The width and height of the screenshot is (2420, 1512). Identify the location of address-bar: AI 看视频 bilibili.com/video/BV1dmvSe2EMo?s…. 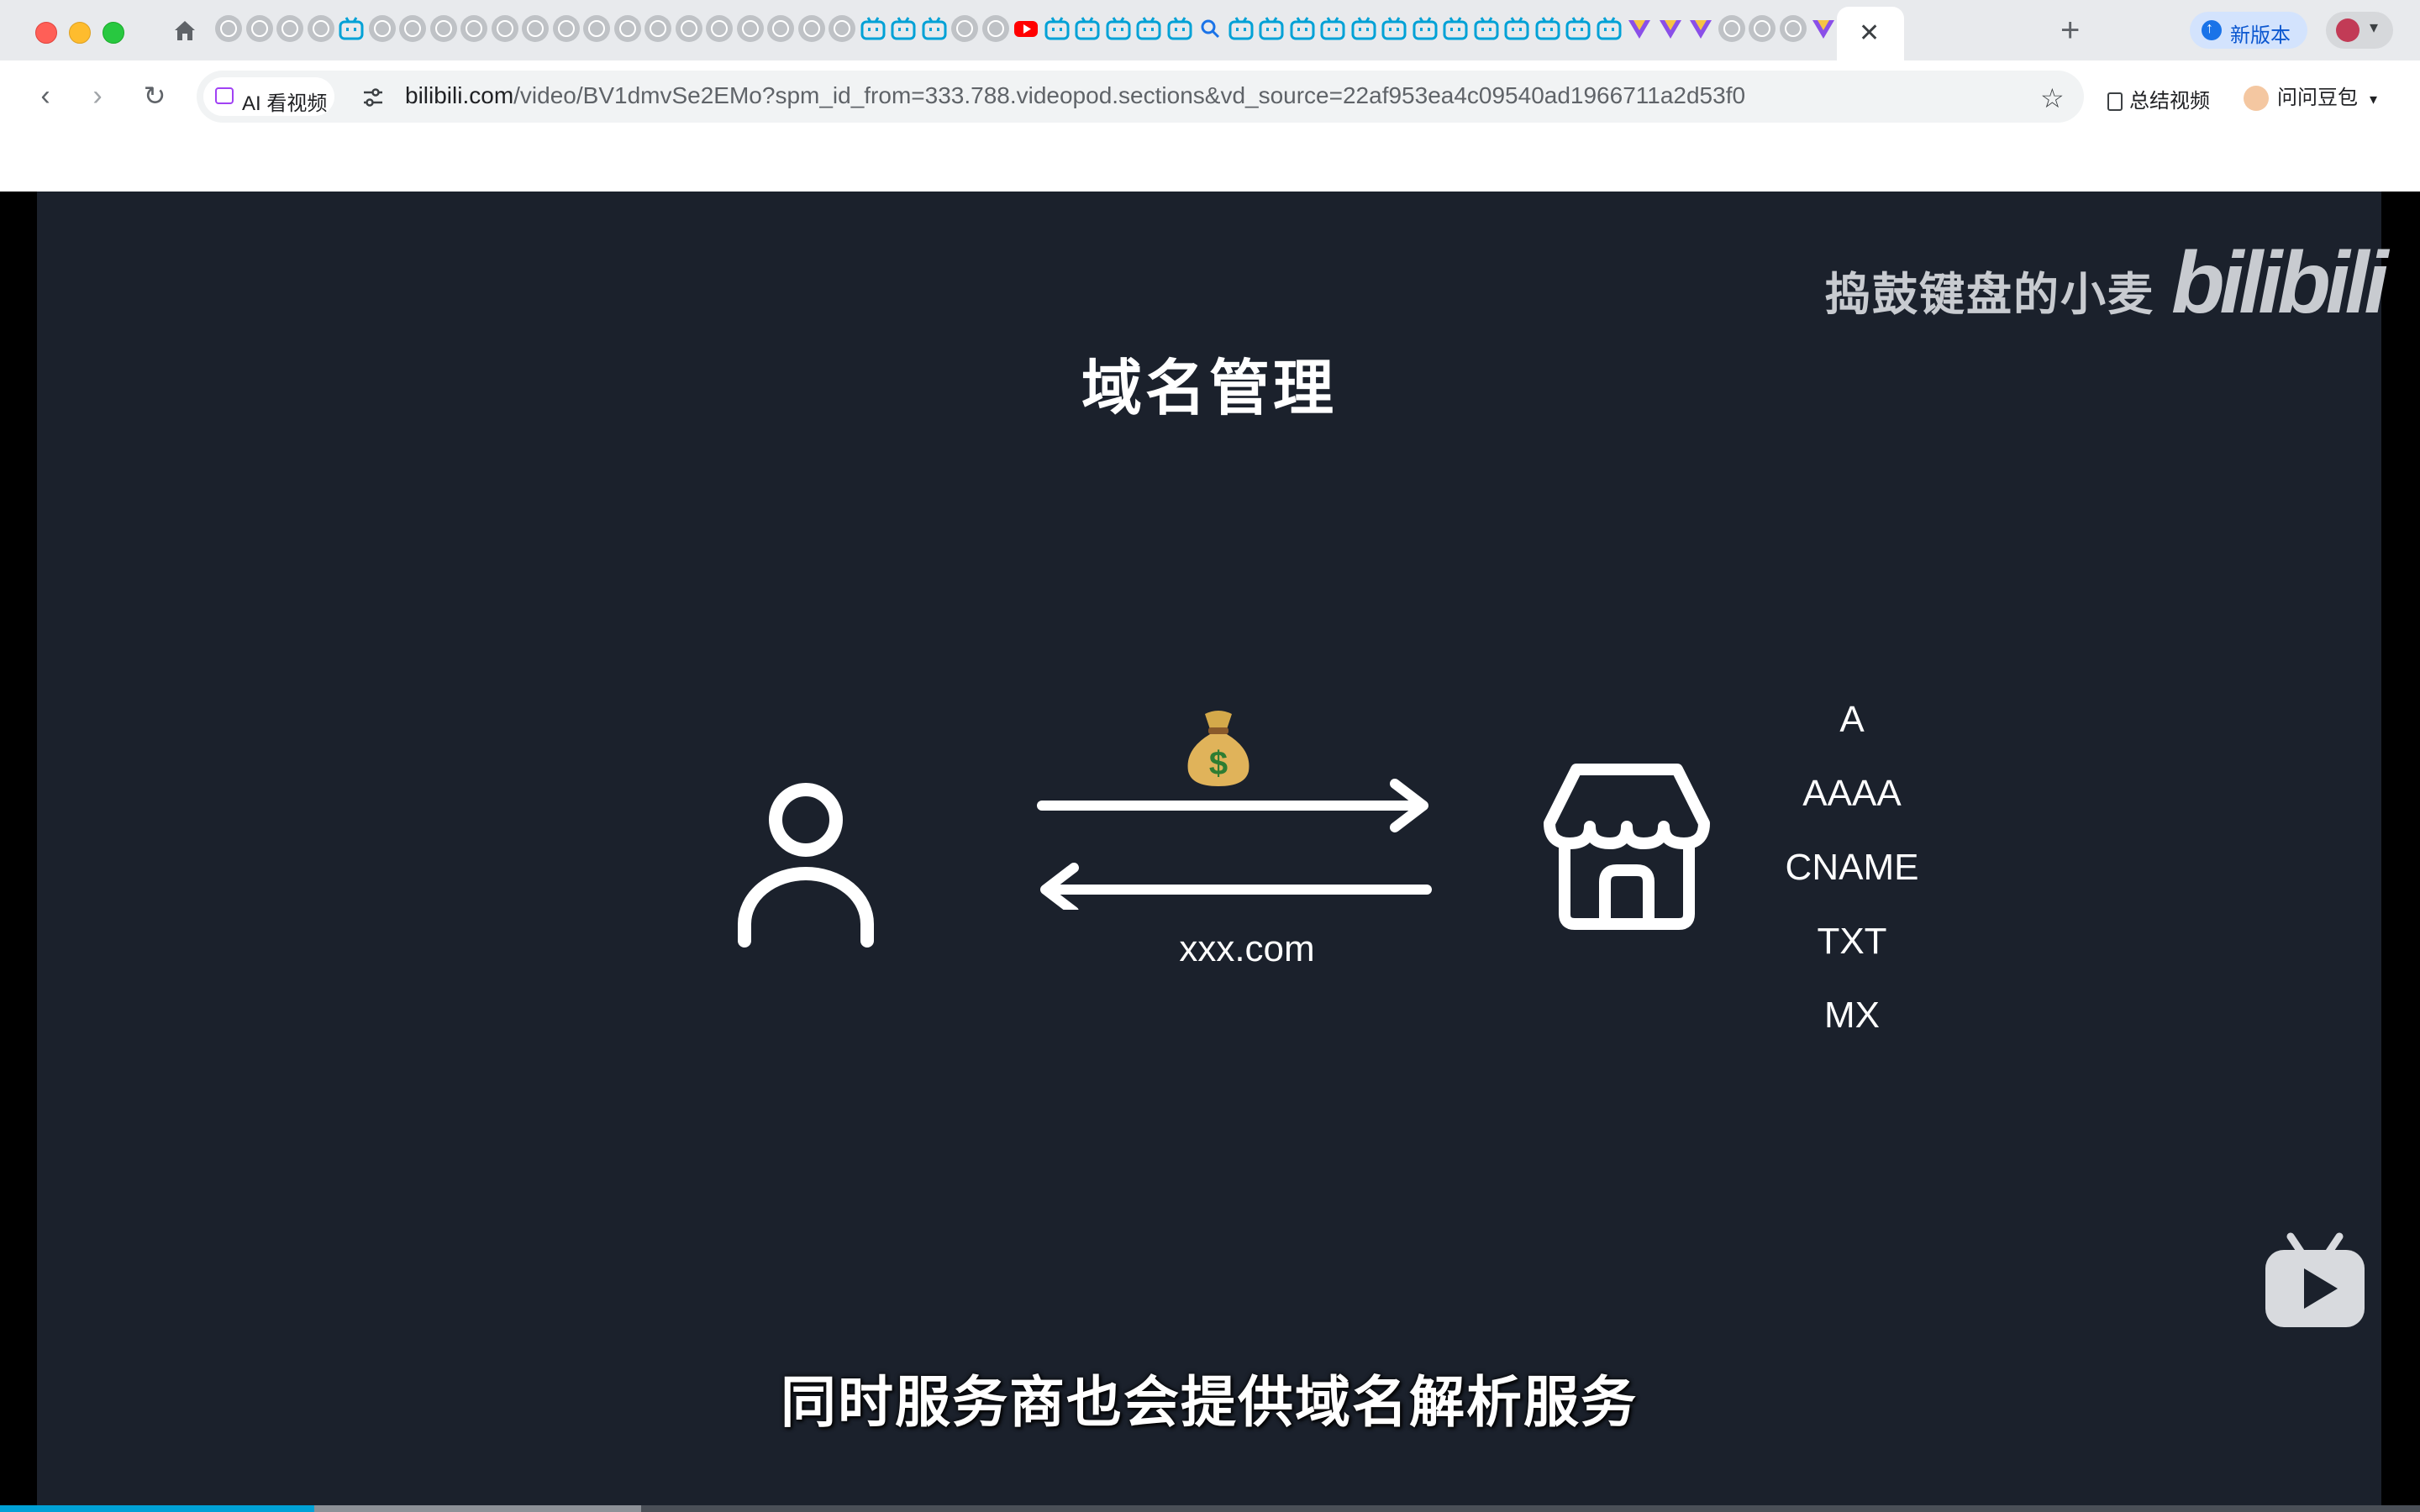
(1140, 97).